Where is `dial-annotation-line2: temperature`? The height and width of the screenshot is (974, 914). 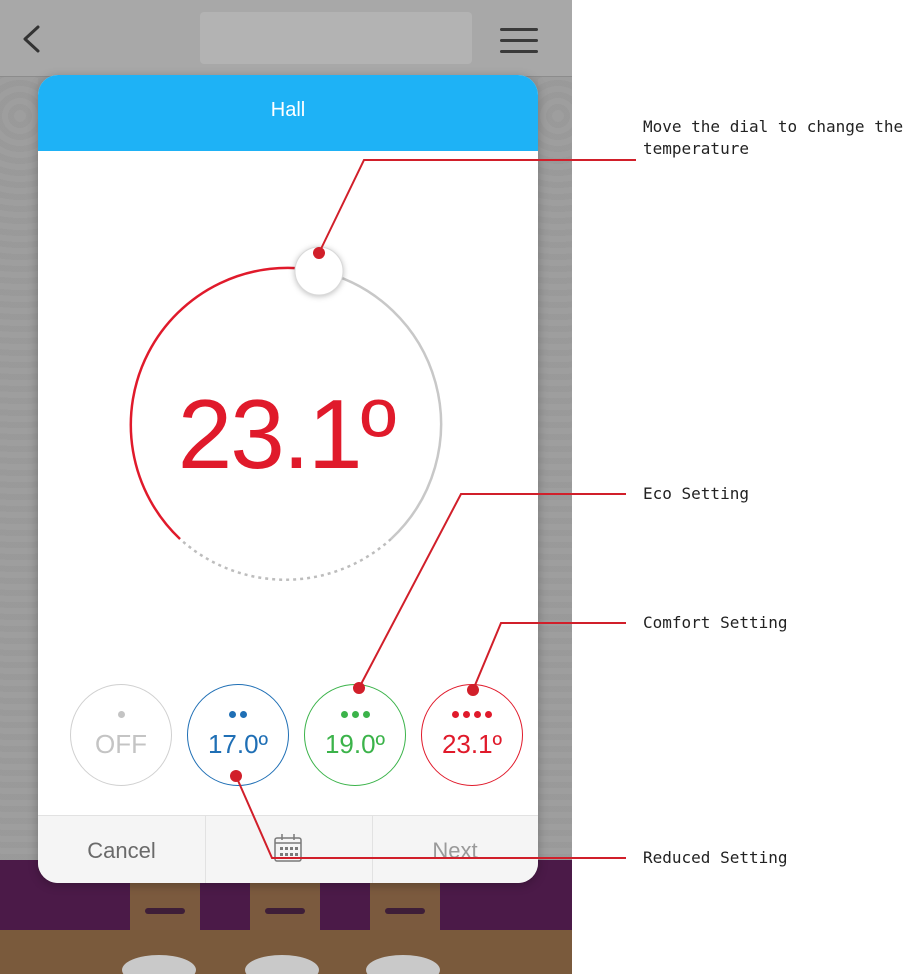 dial-annotation-line2: temperature is located at coordinates (696, 148).